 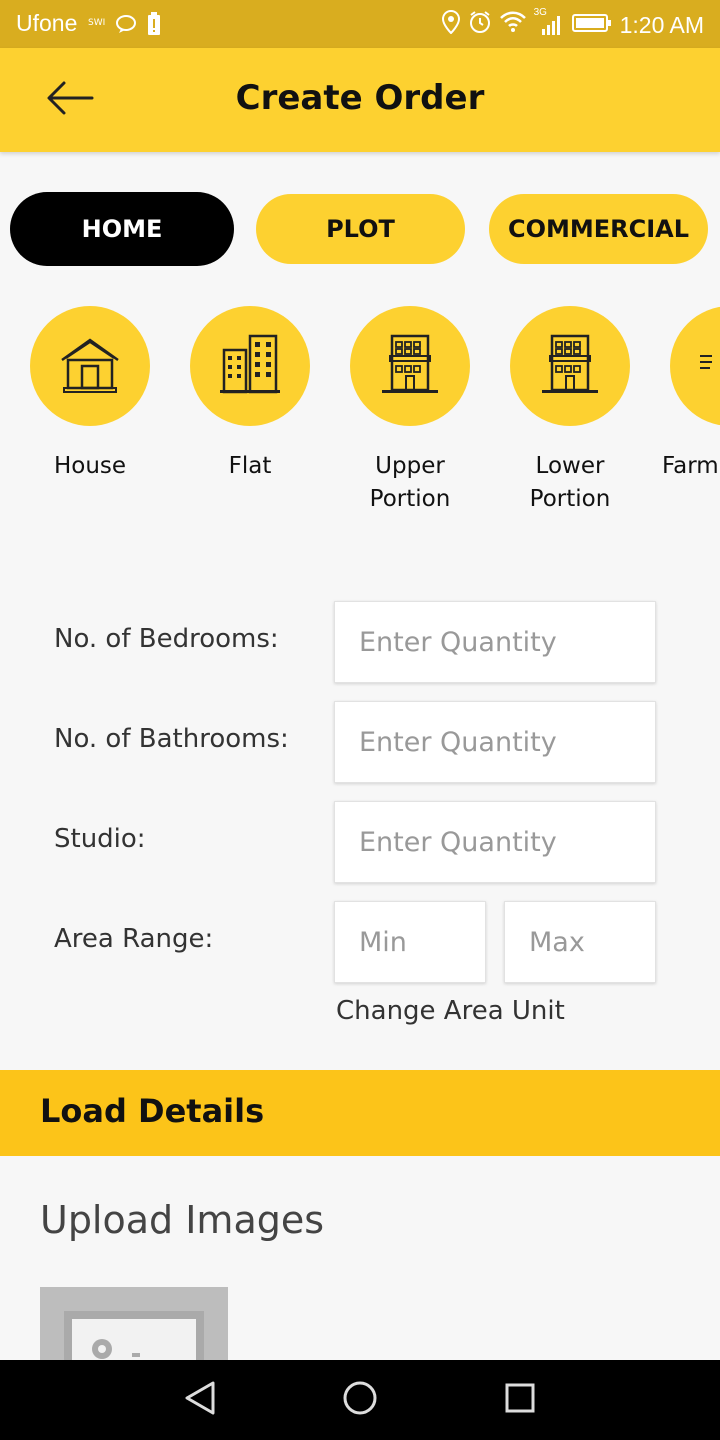 I want to click on type-upper-portion: Upper Portion, so click(x=410, y=411).